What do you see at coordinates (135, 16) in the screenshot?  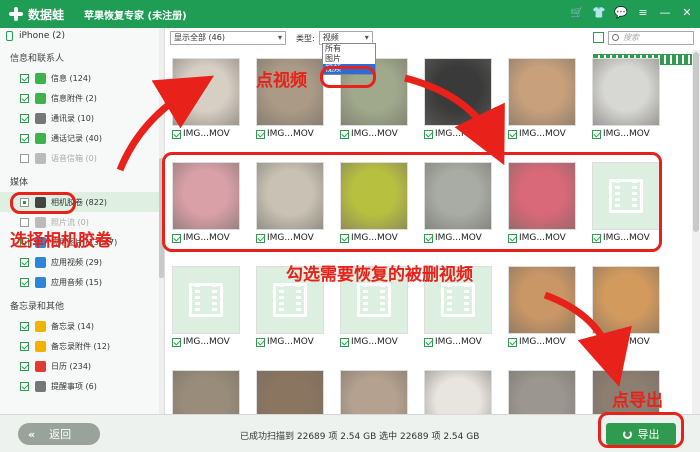 I see `app-title: 苹果恢复专家 (未注册)` at bounding box center [135, 16].